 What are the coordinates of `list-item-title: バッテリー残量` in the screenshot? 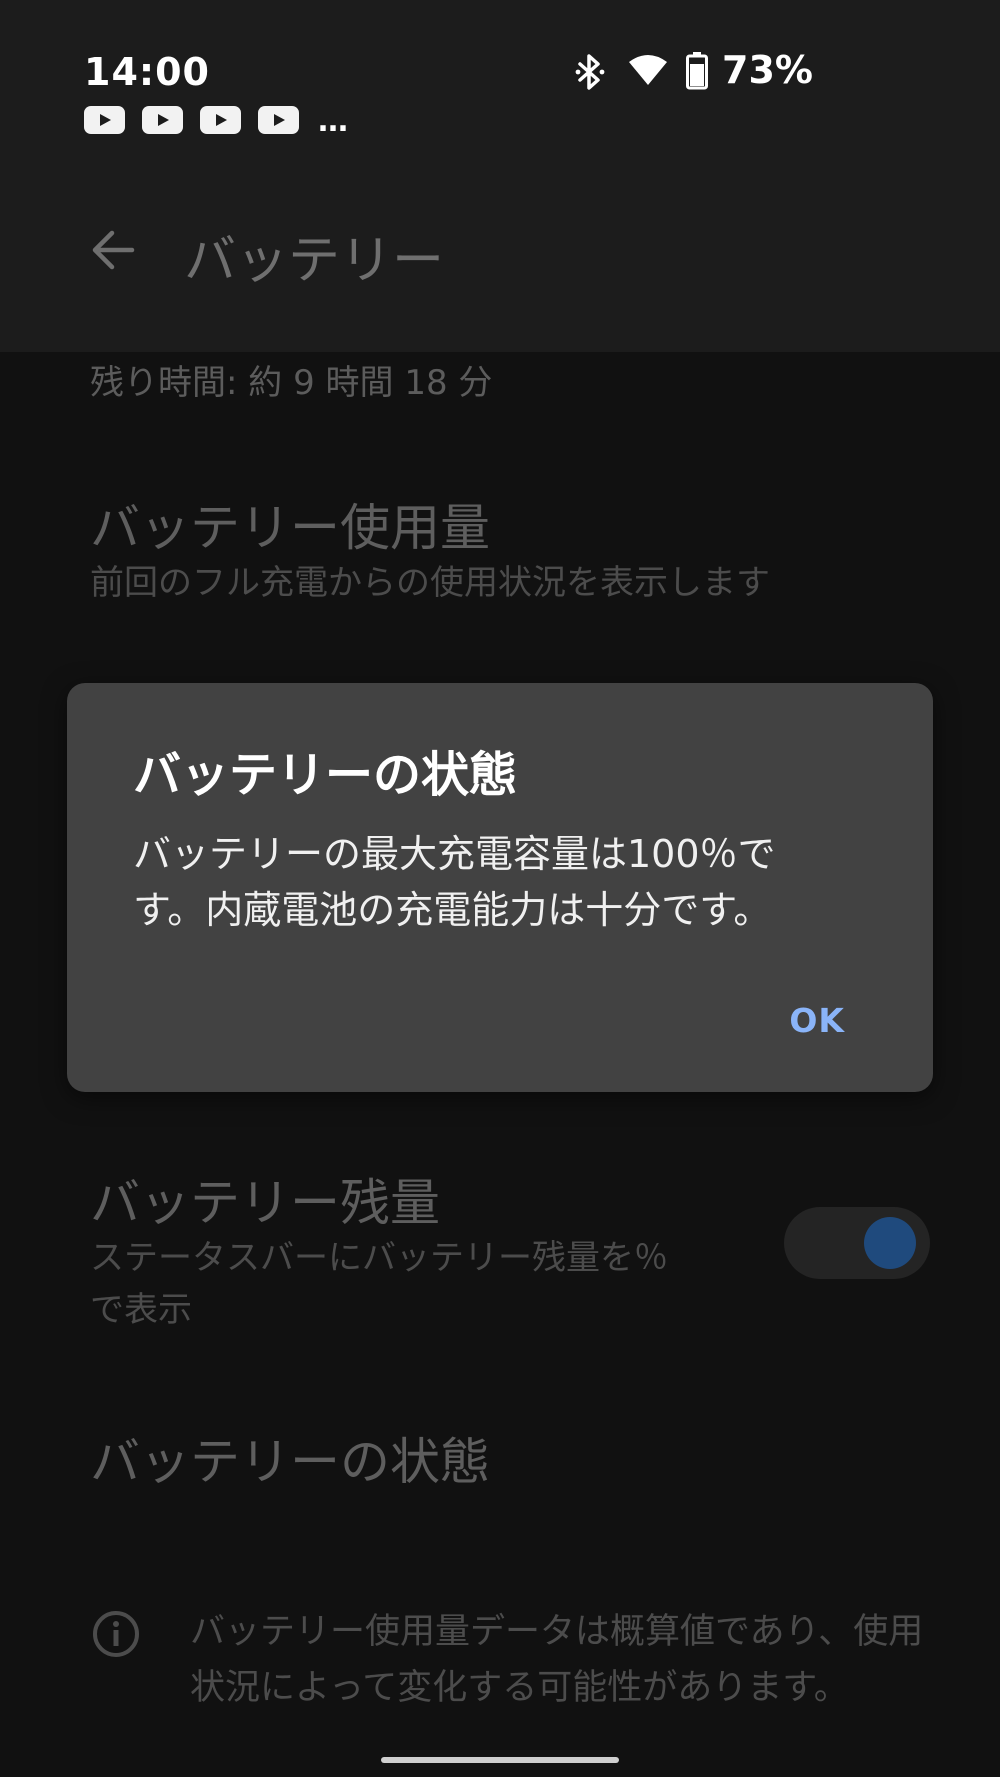 It's located at (265, 1203).